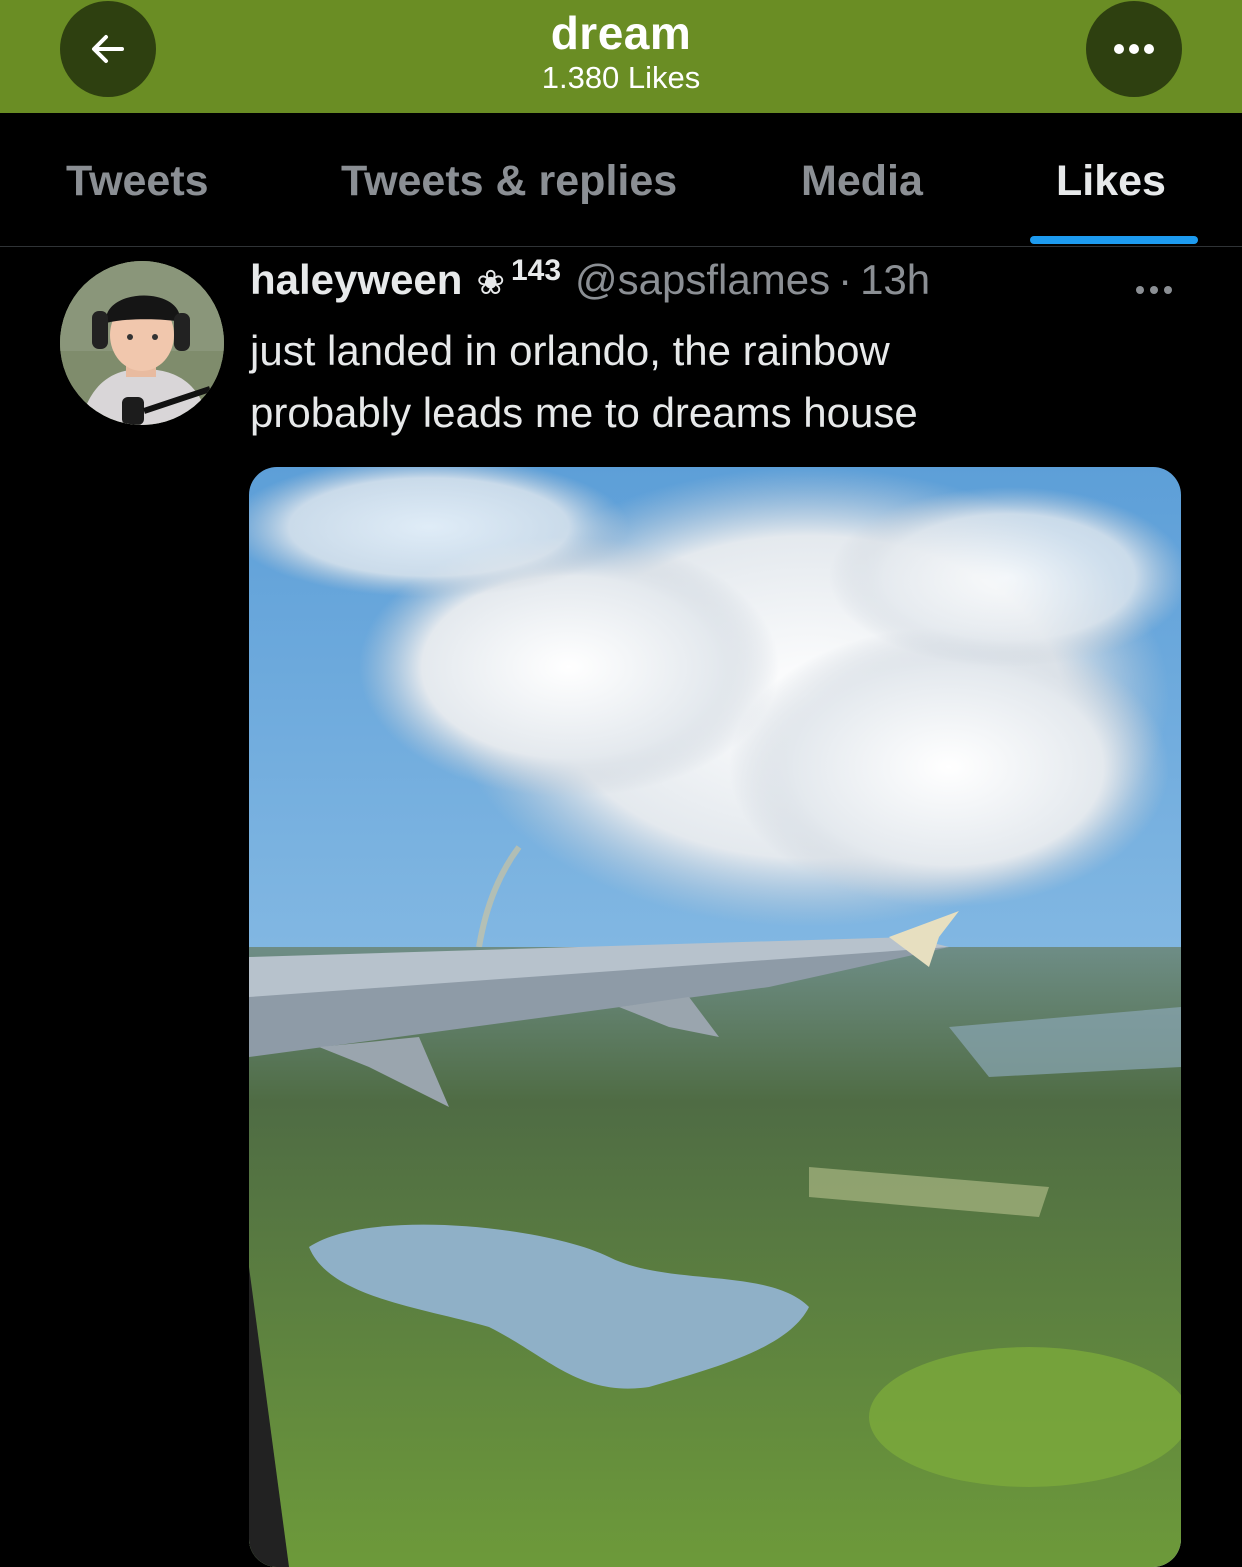 Image resolution: width=1242 pixels, height=1567 pixels. What do you see at coordinates (509, 181) in the screenshot?
I see `tab-tweets-replies: Tweets & replies` at bounding box center [509, 181].